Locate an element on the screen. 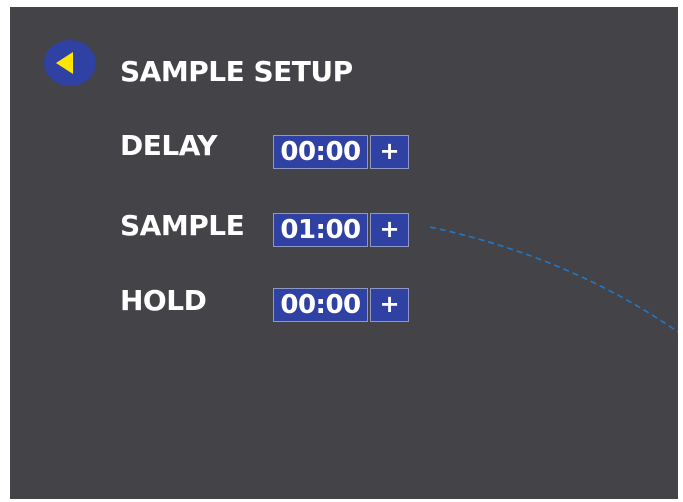 The height and width of the screenshot is (502, 683). hold-time-field: 00:00 is located at coordinates (320, 305).